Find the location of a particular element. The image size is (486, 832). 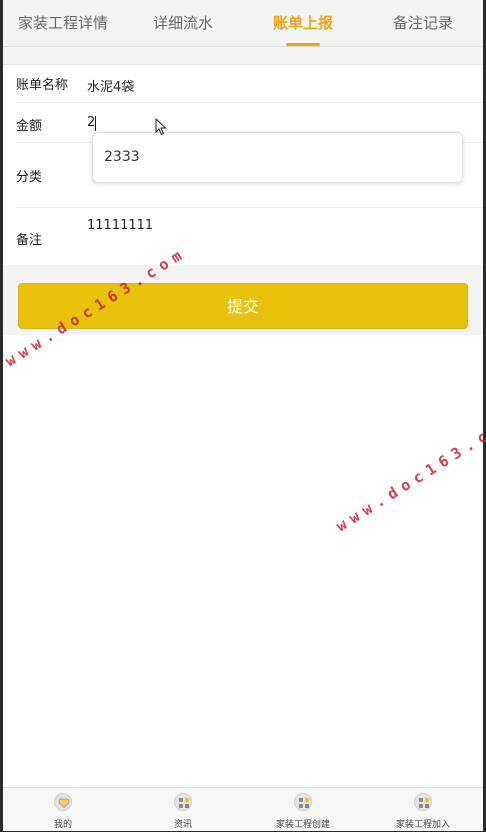

nav-item-news: 资讯 is located at coordinates (183, 809).